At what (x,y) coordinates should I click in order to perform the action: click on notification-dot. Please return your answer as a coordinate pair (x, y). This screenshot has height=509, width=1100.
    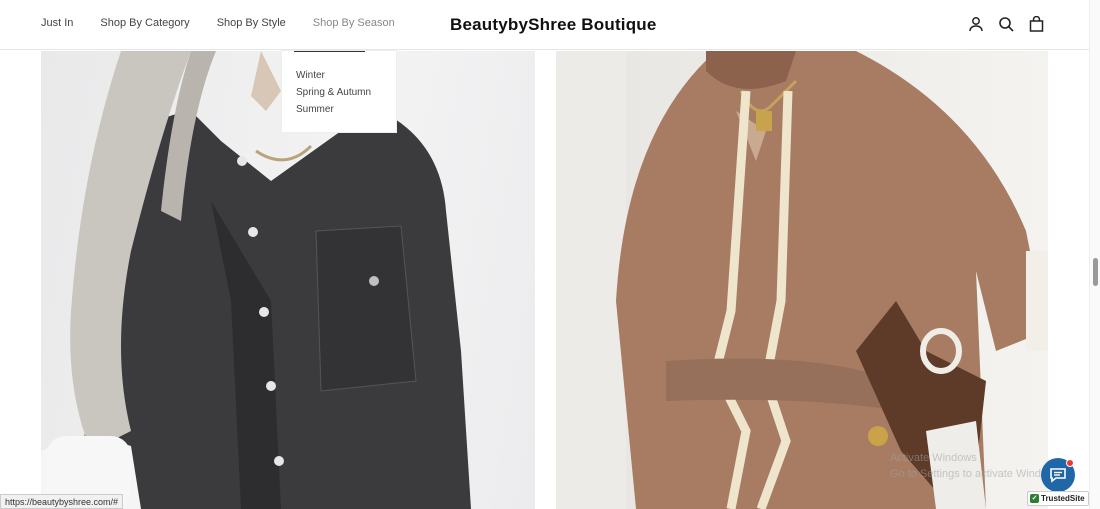
    Looking at the image, I should click on (1070, 463).